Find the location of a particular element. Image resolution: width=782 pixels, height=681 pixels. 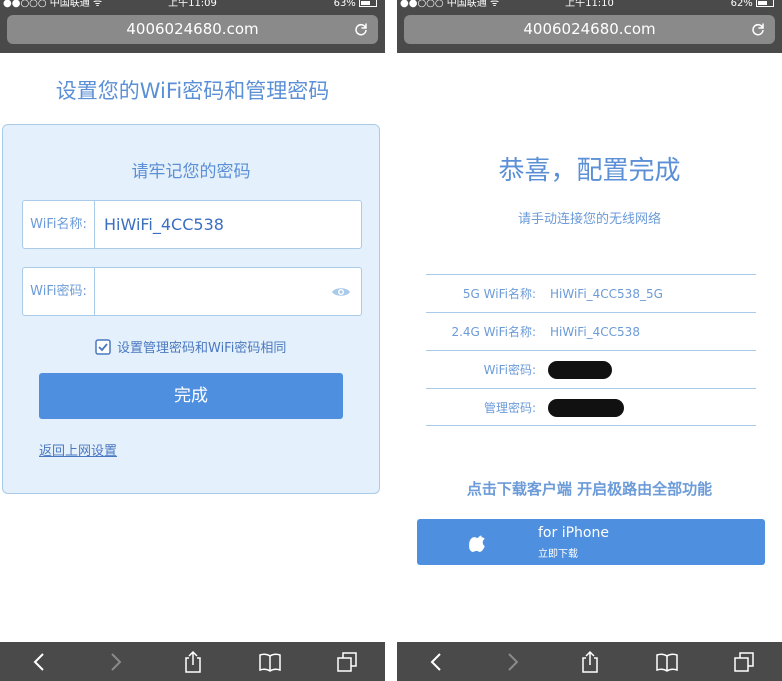

apple-icon is located at coordinates (478, 542).